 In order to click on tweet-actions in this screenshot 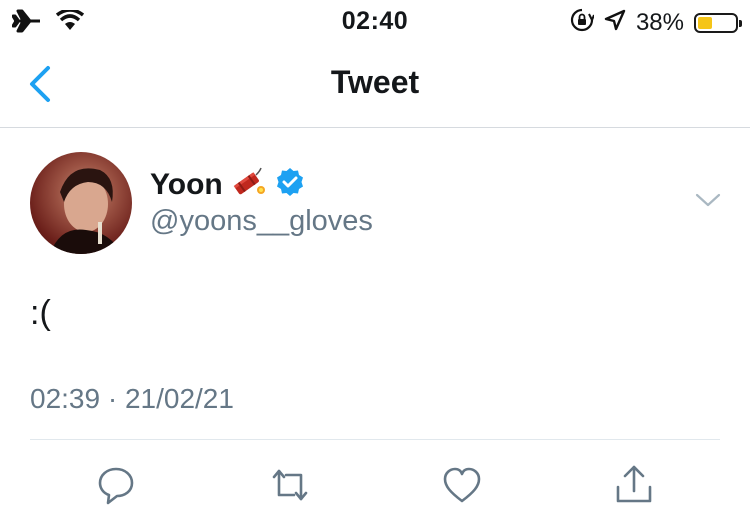, I will do `click(375, 485)`.